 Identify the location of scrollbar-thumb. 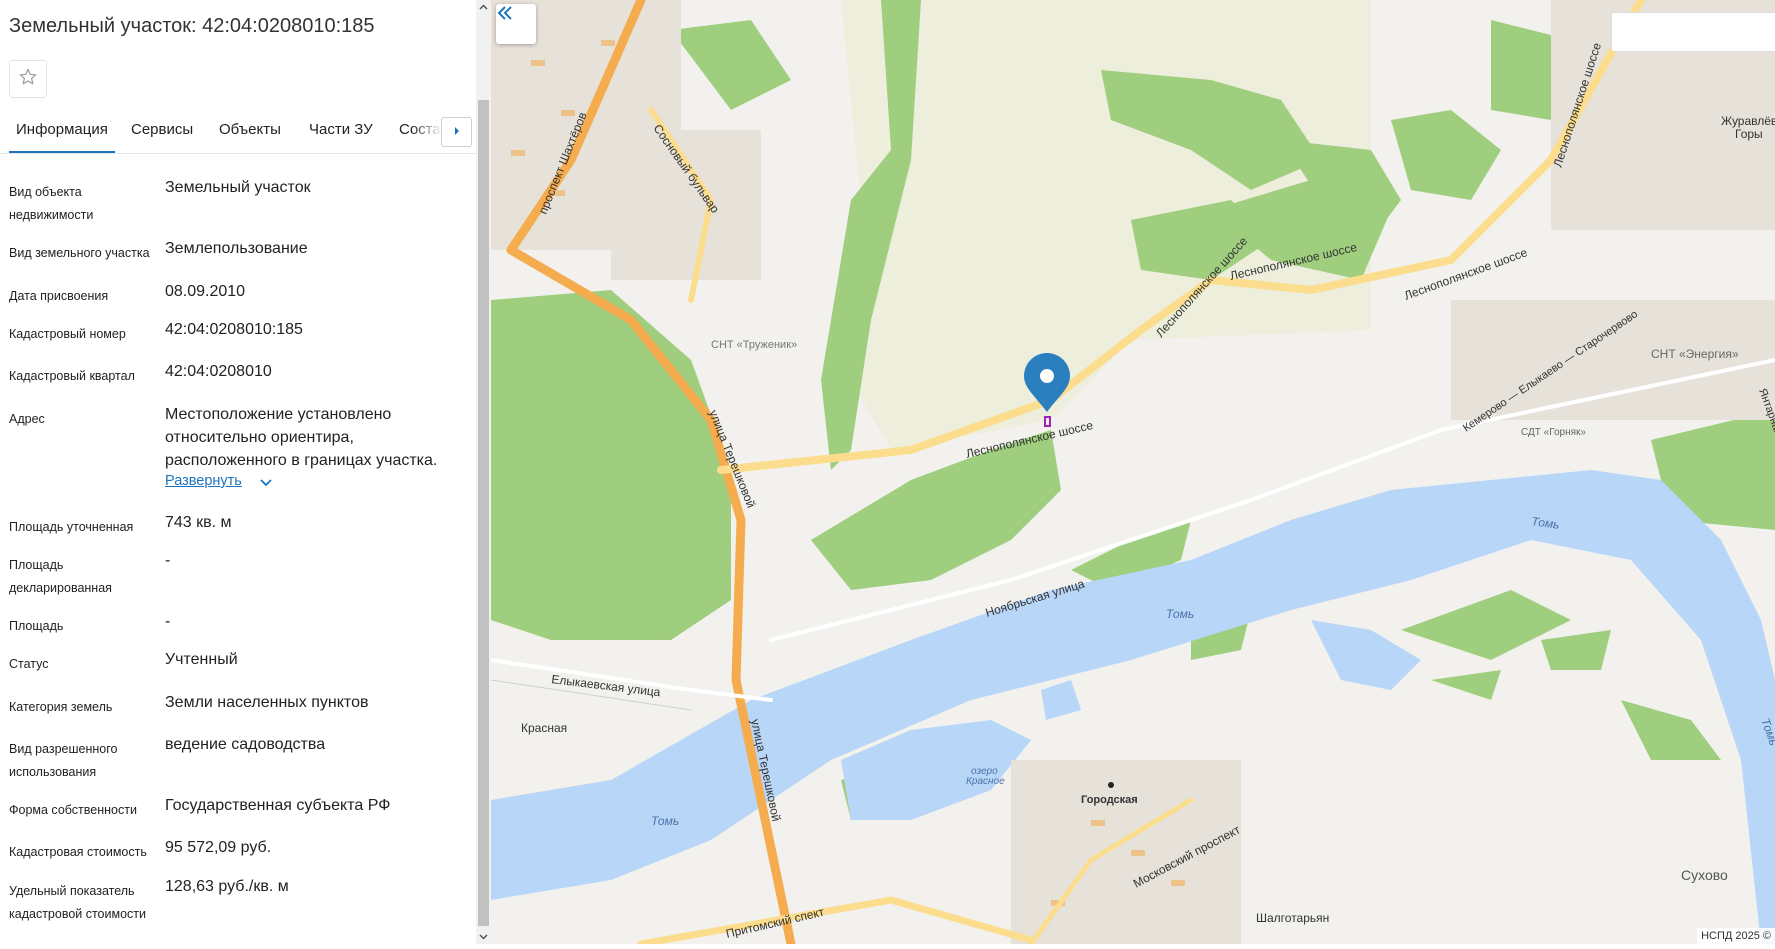
(483, 513).